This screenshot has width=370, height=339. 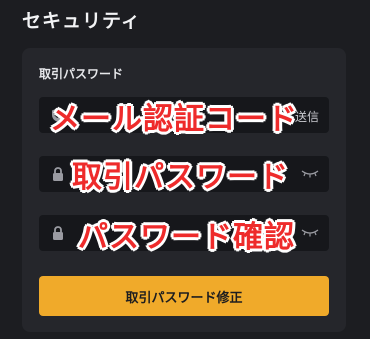 I want to click on annotation-trade-password: 取引パスワード, so click(x=180, y=177).